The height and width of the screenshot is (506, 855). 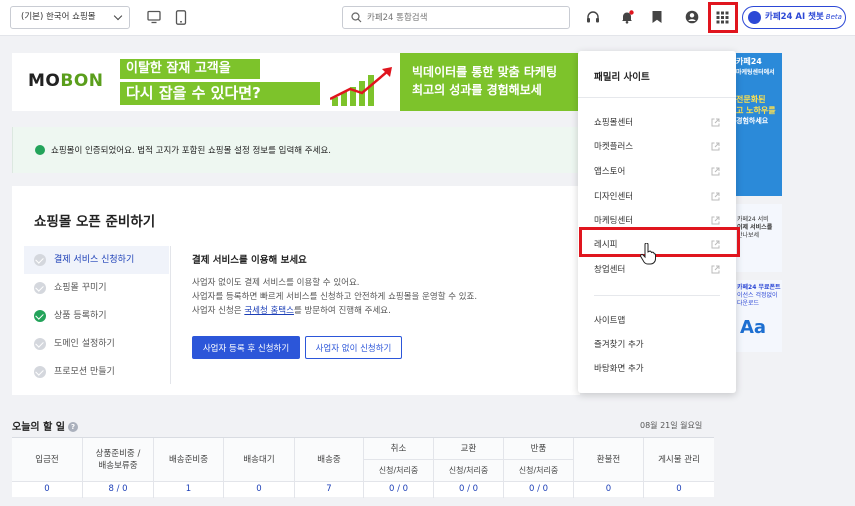 I want to click on step-products: 상품 등록하기, so click(x=96, y=316).